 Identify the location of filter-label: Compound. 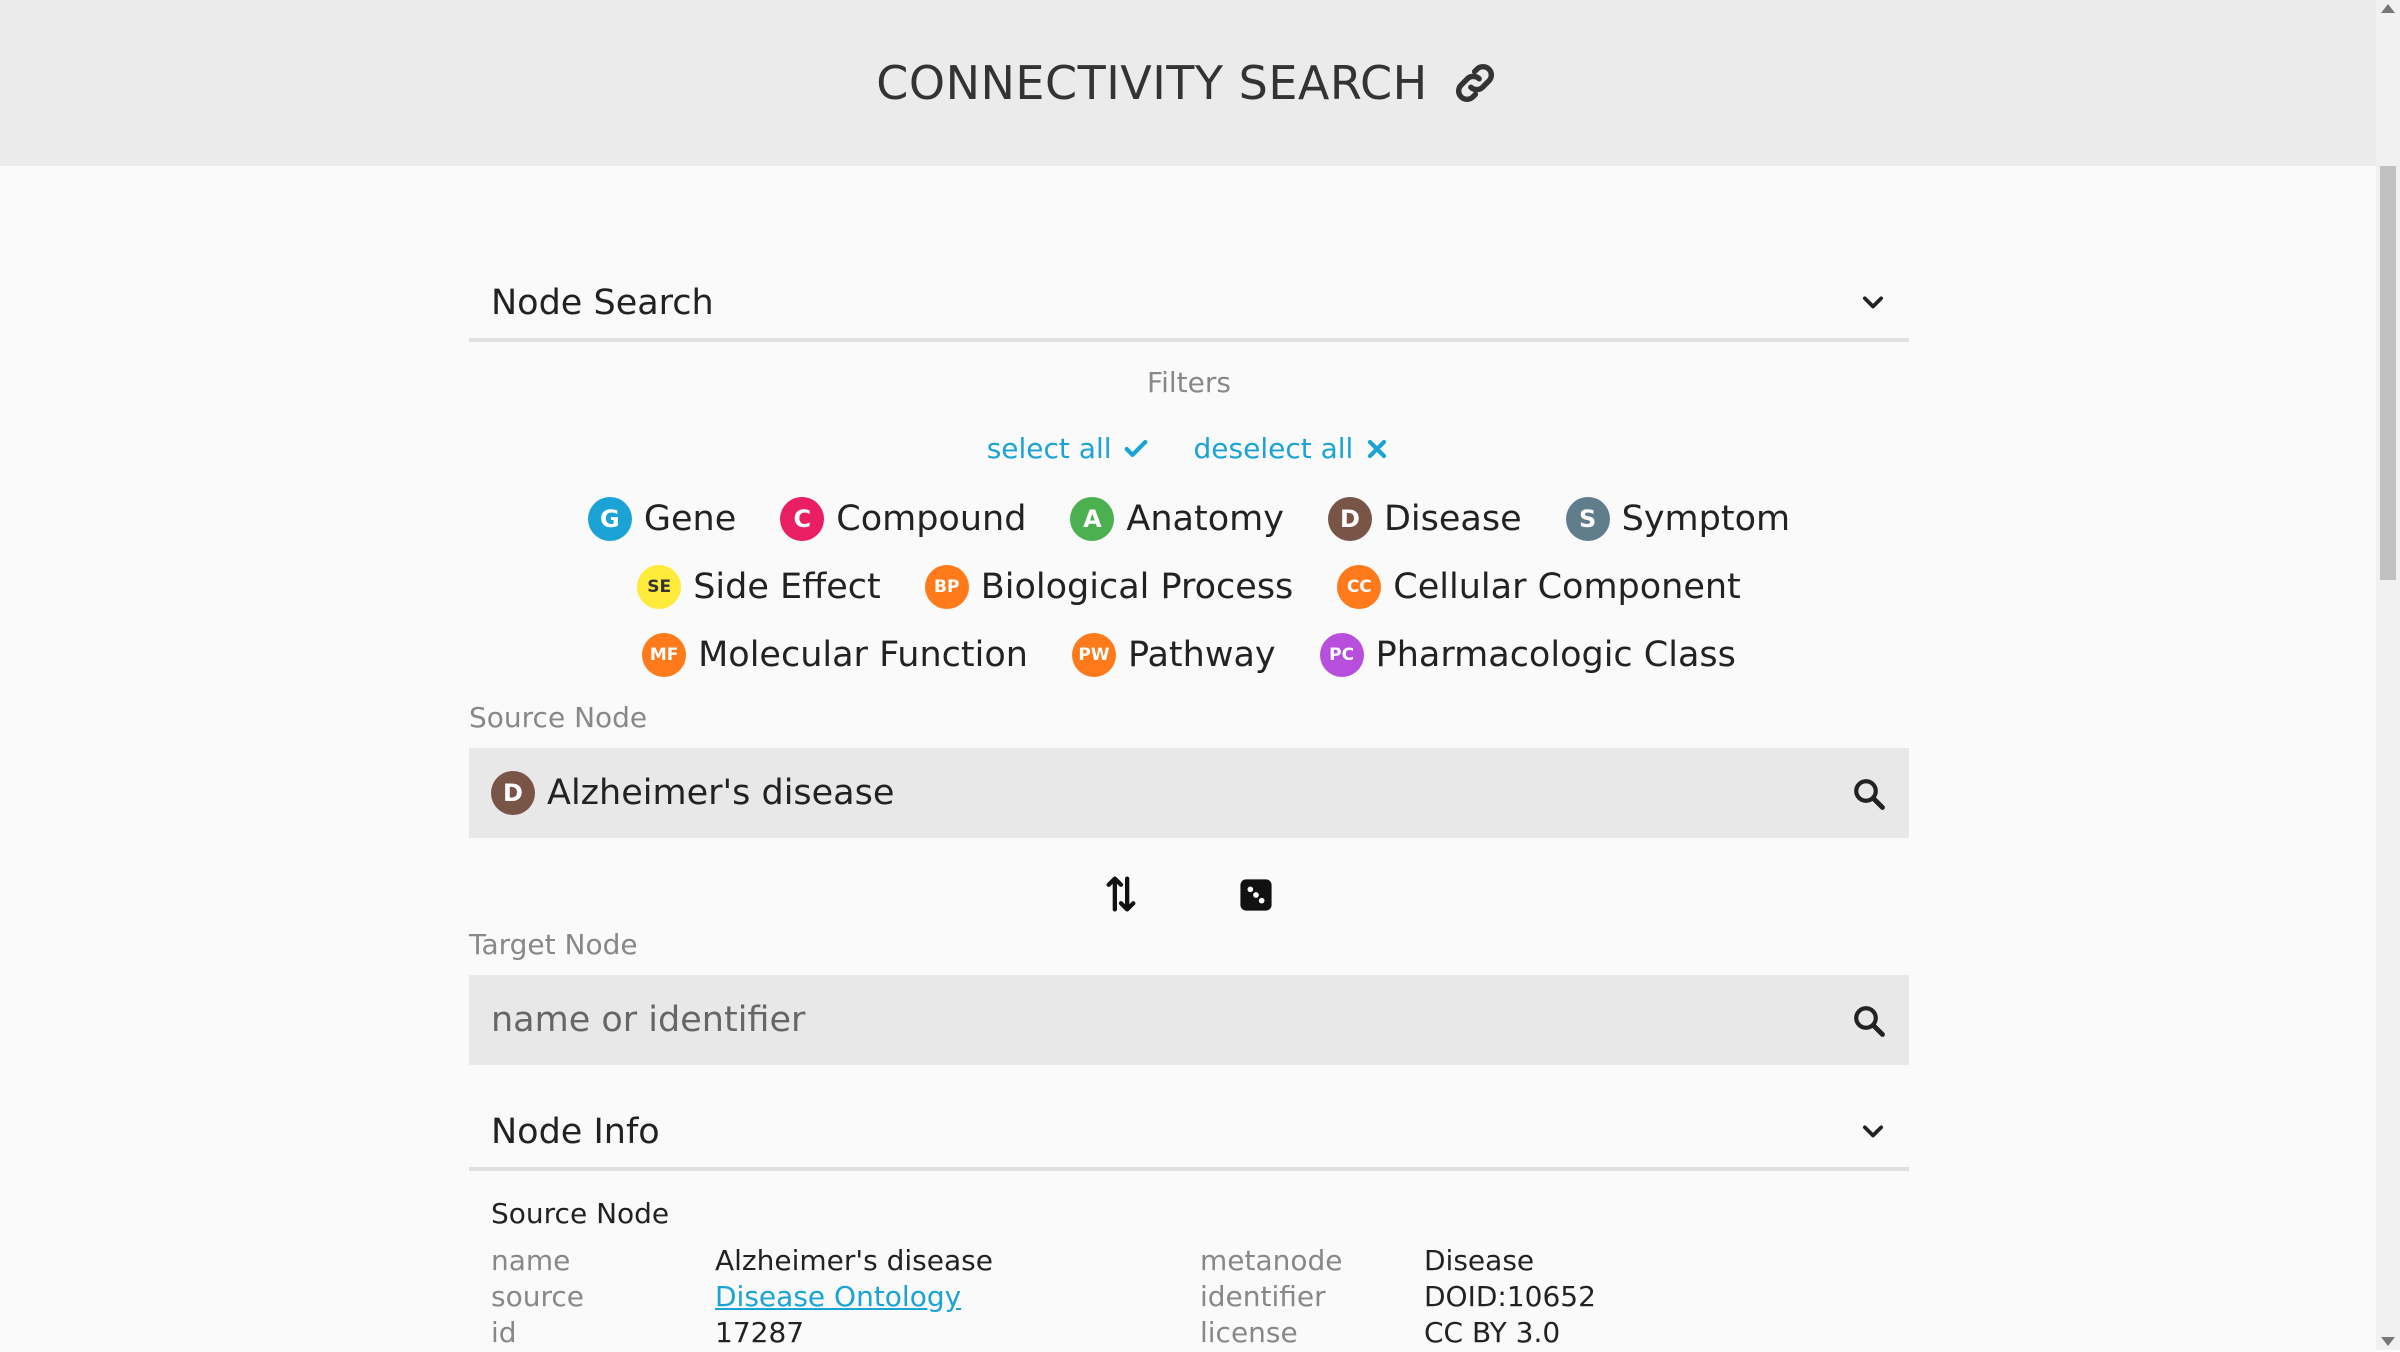
(931, 519).